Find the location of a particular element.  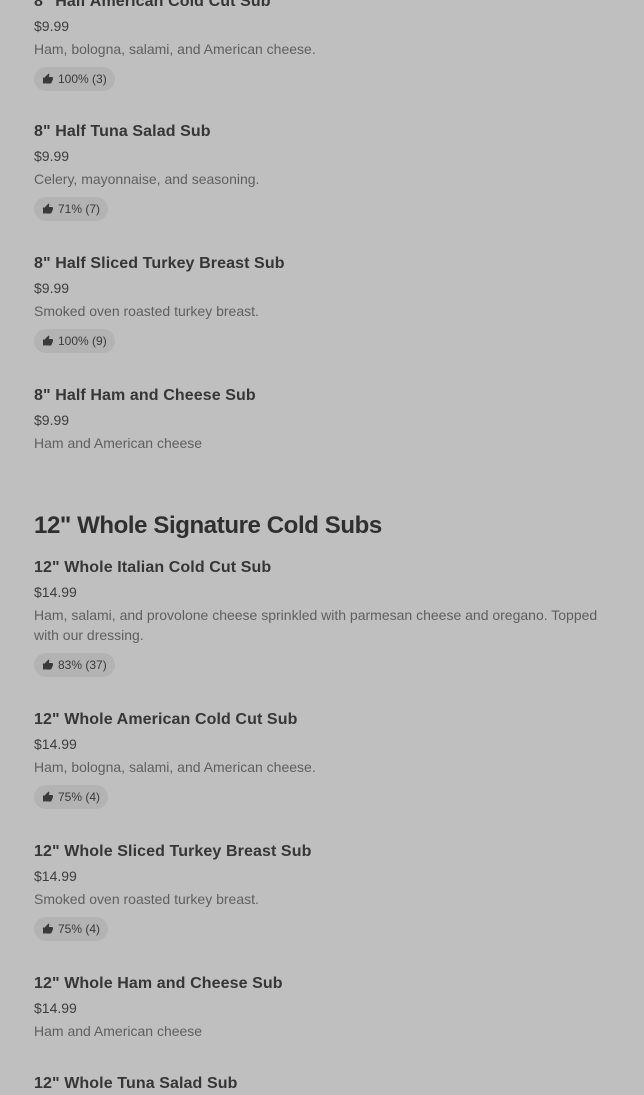

item-name: 12" Whole Italian Cold Cut Sub is located at coordinates (153, 567).